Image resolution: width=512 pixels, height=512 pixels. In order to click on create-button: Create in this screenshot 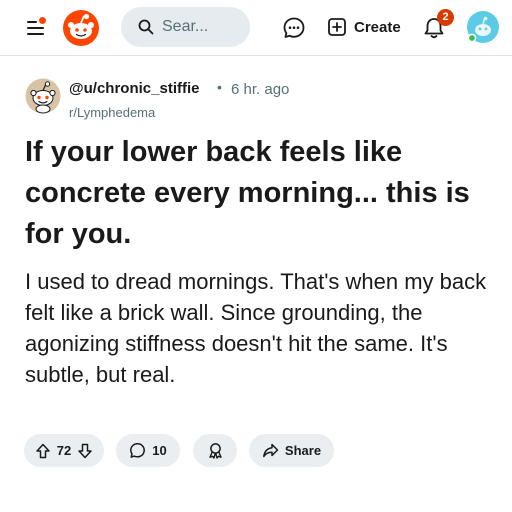, I will do `click(364, 27)`.